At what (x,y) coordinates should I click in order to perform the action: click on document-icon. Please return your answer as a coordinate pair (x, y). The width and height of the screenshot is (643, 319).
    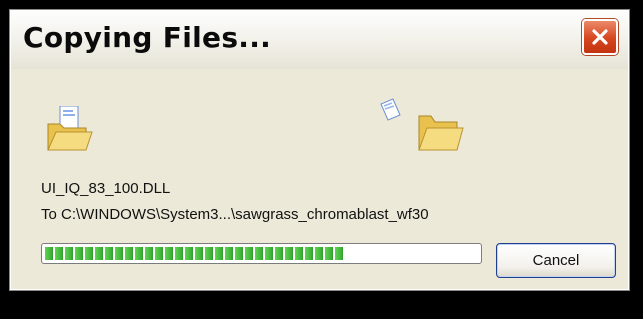
    Looking at the image, I should click on (390, 113).